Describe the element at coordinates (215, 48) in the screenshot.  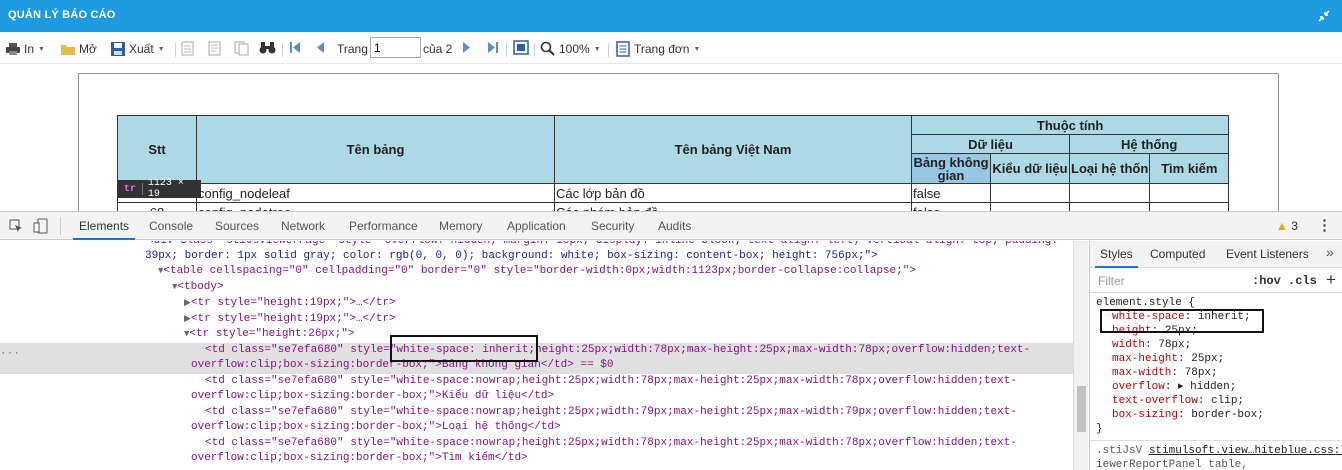
I see `document-text-icon` at that location.